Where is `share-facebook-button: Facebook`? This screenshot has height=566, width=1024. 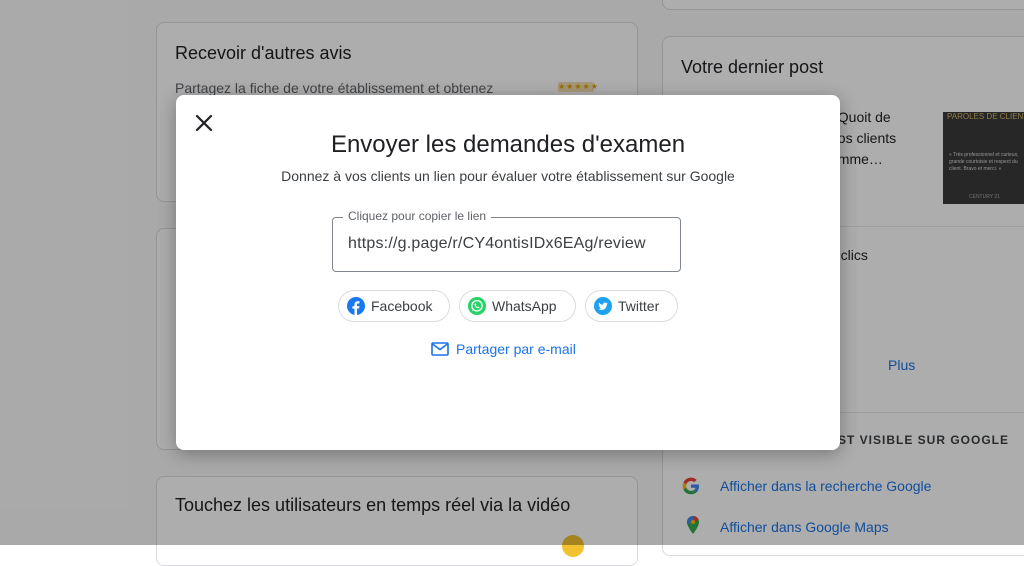
share-facebook-button: Facebook is located at coordinates (394, 306).